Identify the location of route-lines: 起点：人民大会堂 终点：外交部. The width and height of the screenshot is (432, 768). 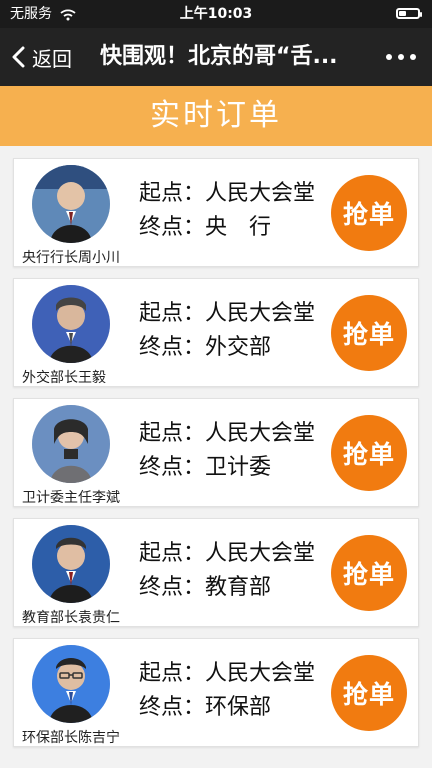
(236, 331).